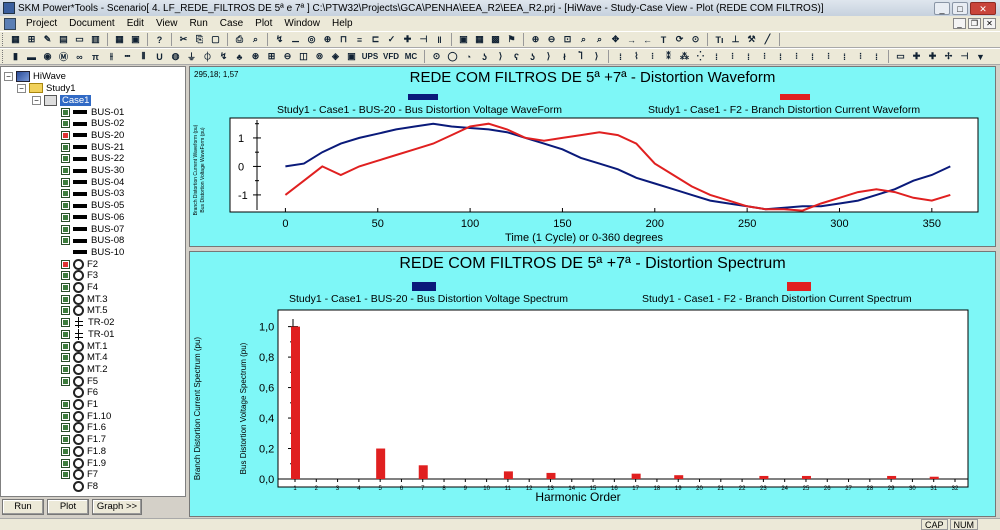 This screenshot has width=1000, height=530. Describe the element at coordinates (596, 57) in the screenshot. I see `switch-a-icon: ⟩` at that location.